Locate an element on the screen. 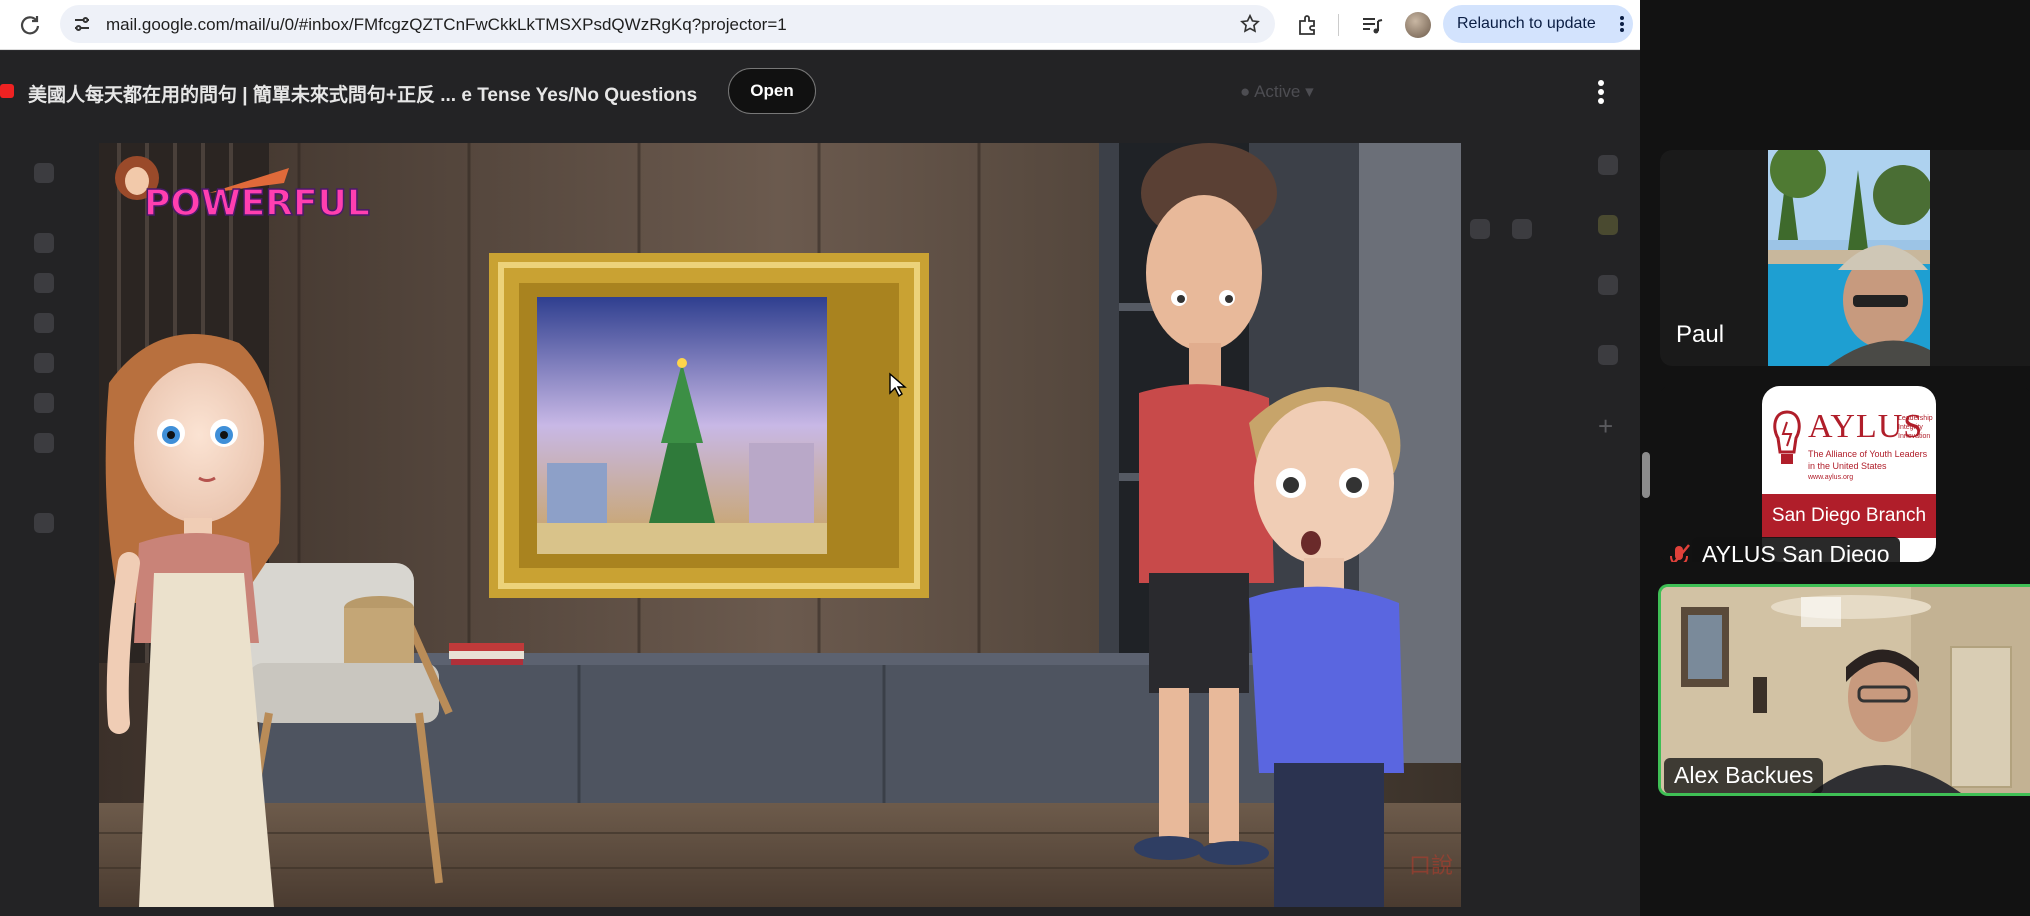 The width and height of the screenshot is (2030, 916). open-button: Open is located at coordinates (772, 91).